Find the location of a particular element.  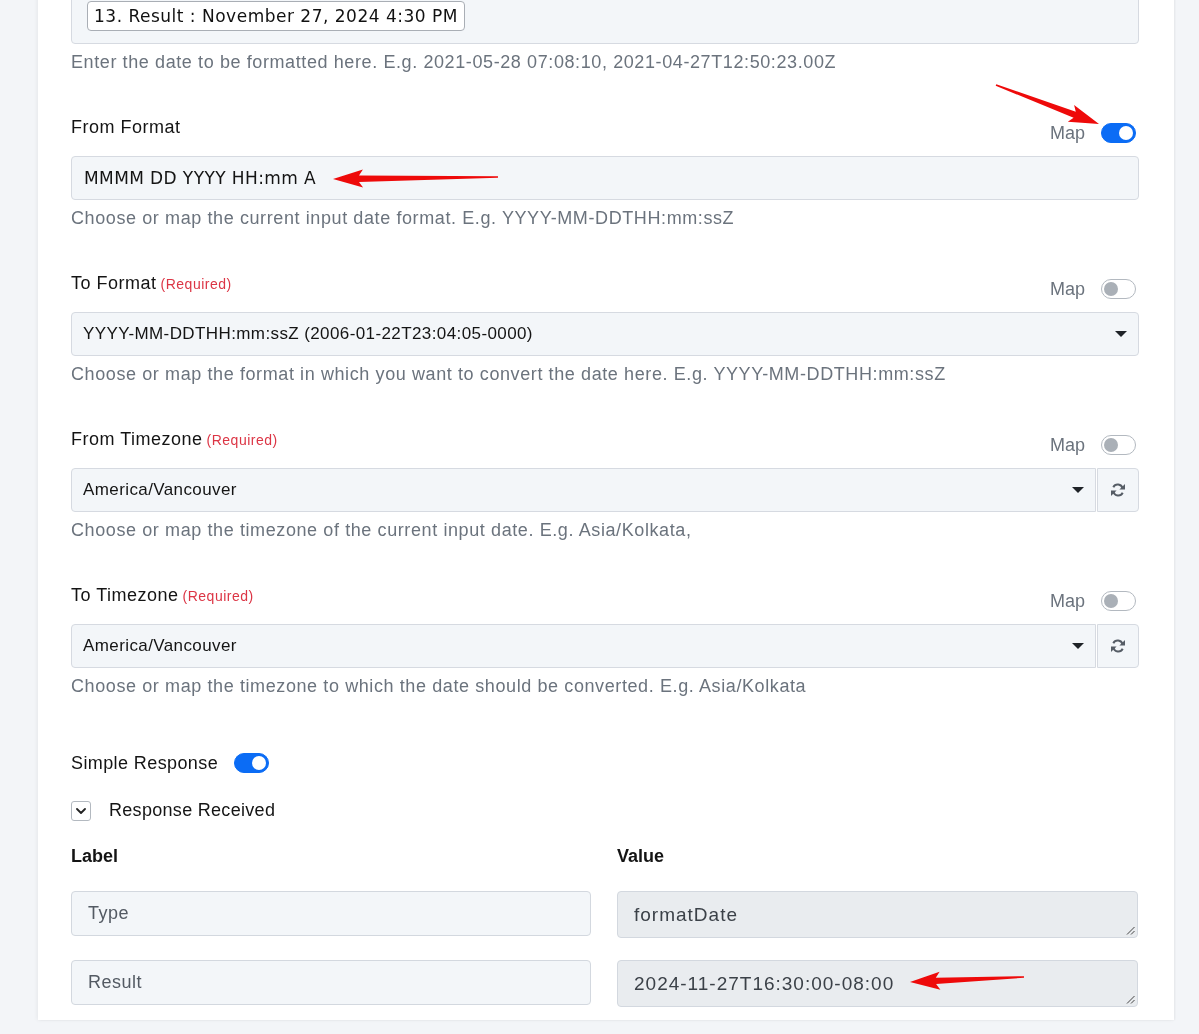

help-text: Enter the date to be formatted here. E.g. 2021-05-28 07:08:10, 2021-04-27T12:50:23.00Z is located at coordinates (454, 62).